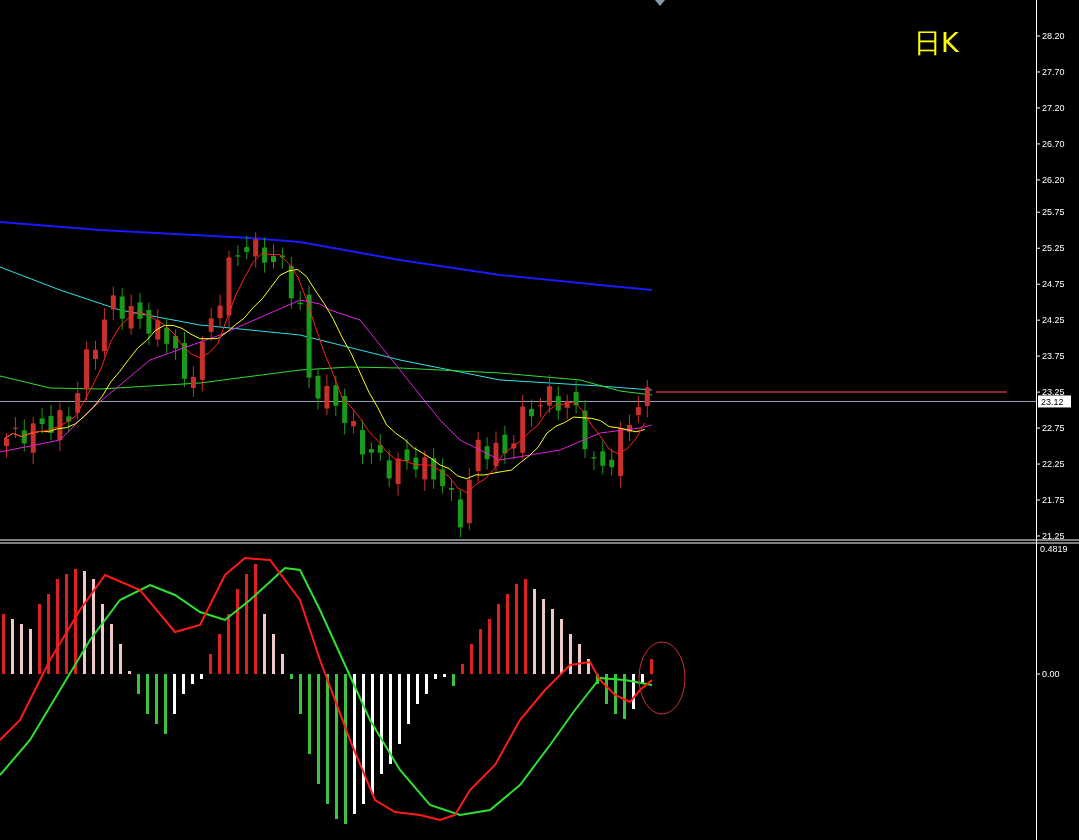 Image resolution: width=1079 pixels, height=840 pixels. Describe the element at coordinates (1053, 71) in the screenshot. I see `price-tick-label: 27.70` at that location.